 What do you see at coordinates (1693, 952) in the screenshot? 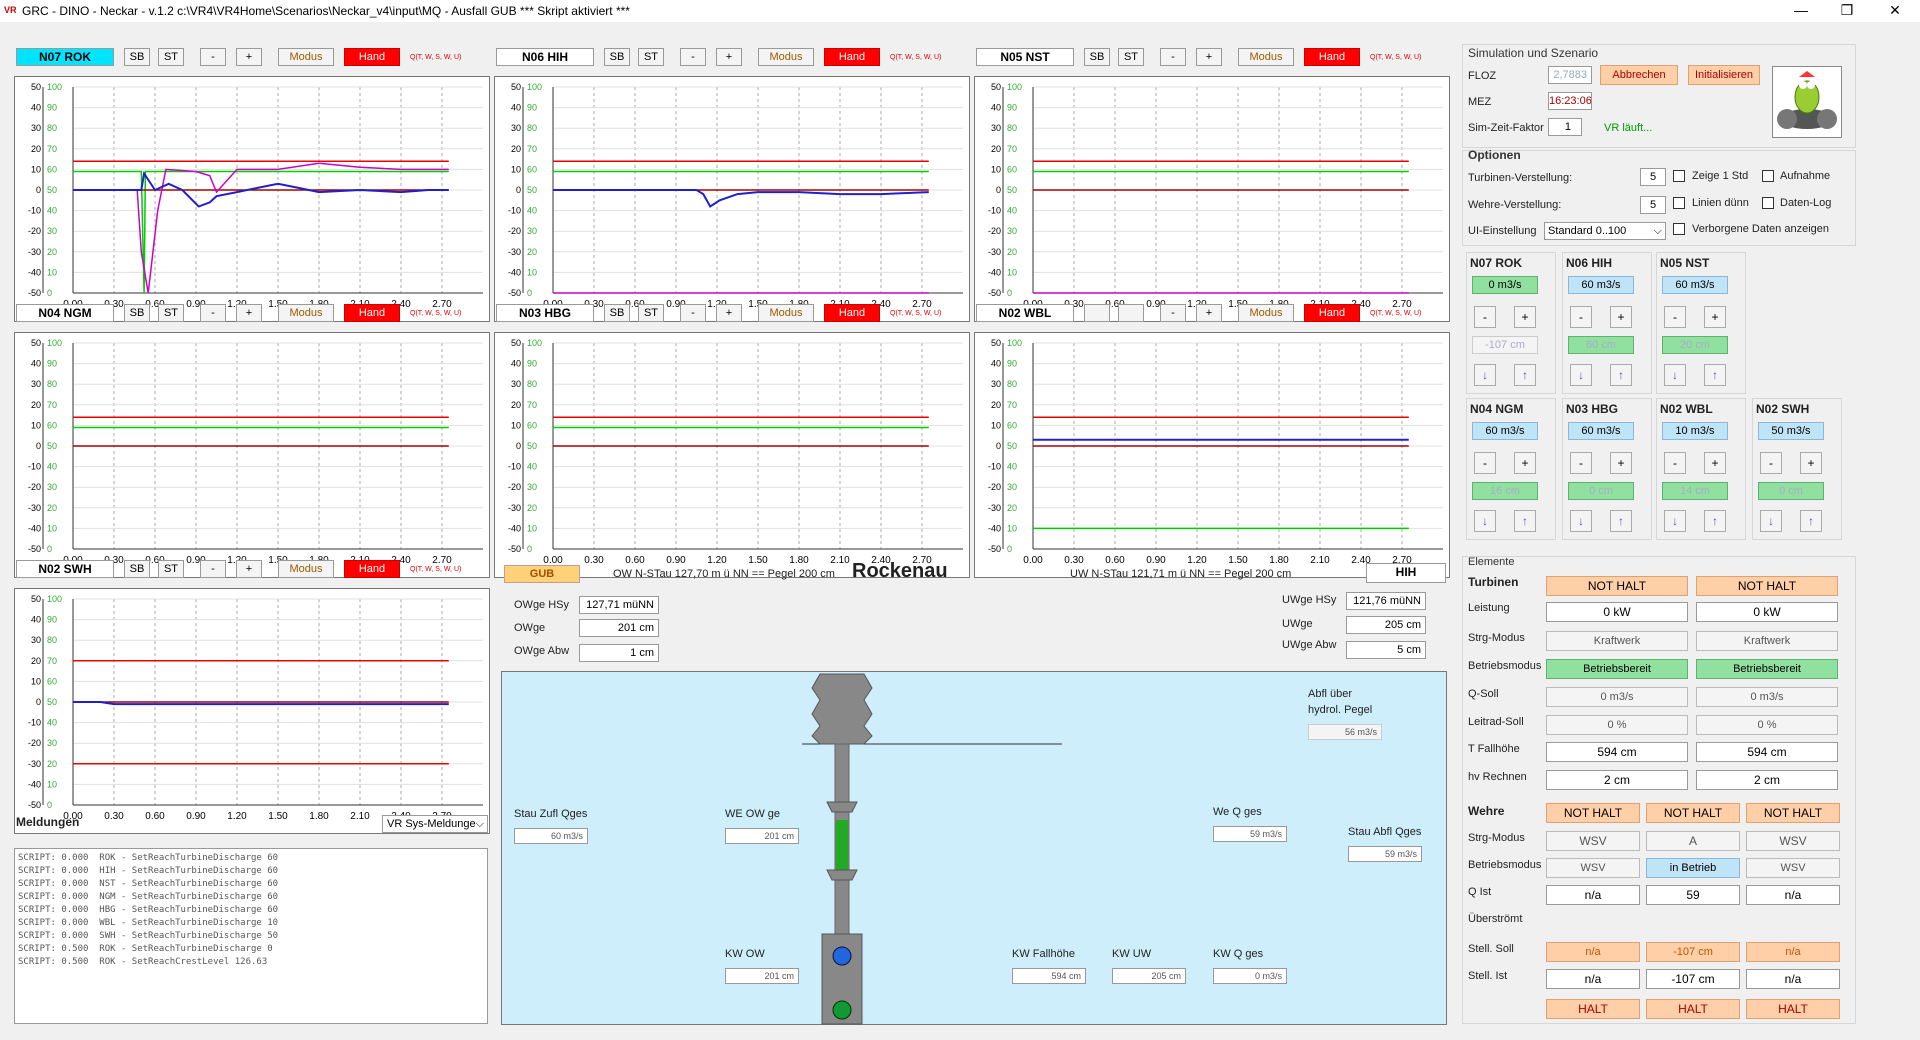
I see `weir-stell-soll: -107 cm` at bounding box center [1693, 952].